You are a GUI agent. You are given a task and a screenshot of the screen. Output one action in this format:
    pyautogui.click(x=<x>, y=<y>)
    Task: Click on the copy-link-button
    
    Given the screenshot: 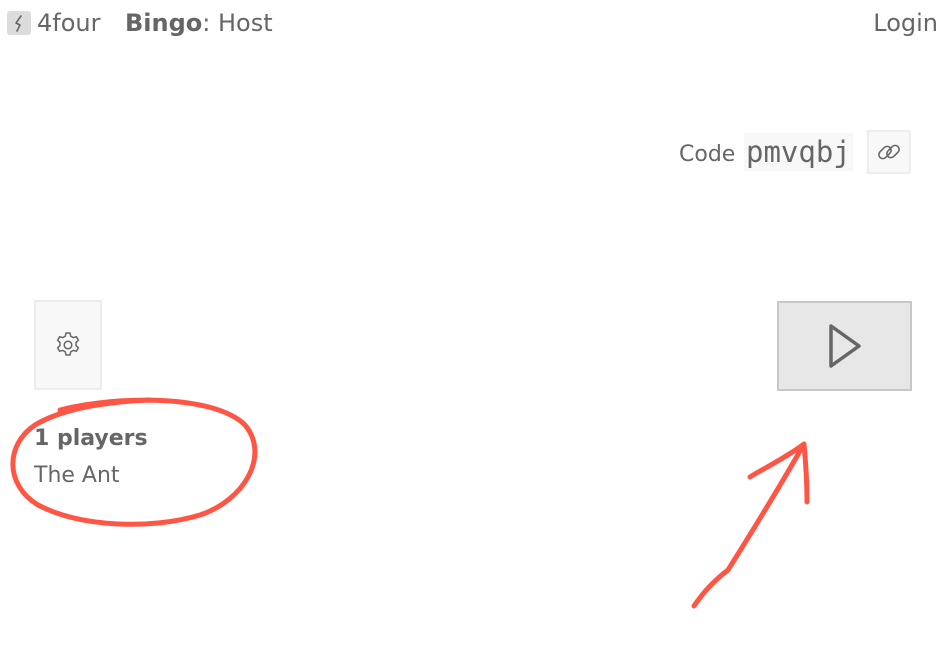 What is the action you would take?
    pyautogui.click(x=889, y=152)
    